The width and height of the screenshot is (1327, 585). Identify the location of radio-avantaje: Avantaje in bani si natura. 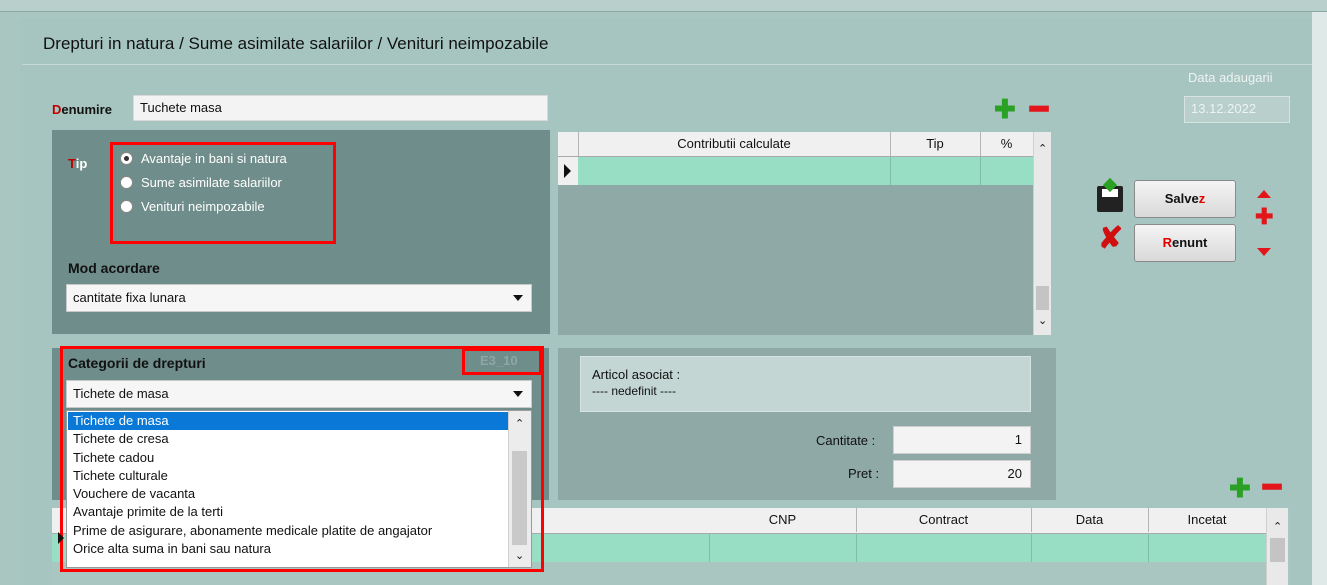
(203, 158).